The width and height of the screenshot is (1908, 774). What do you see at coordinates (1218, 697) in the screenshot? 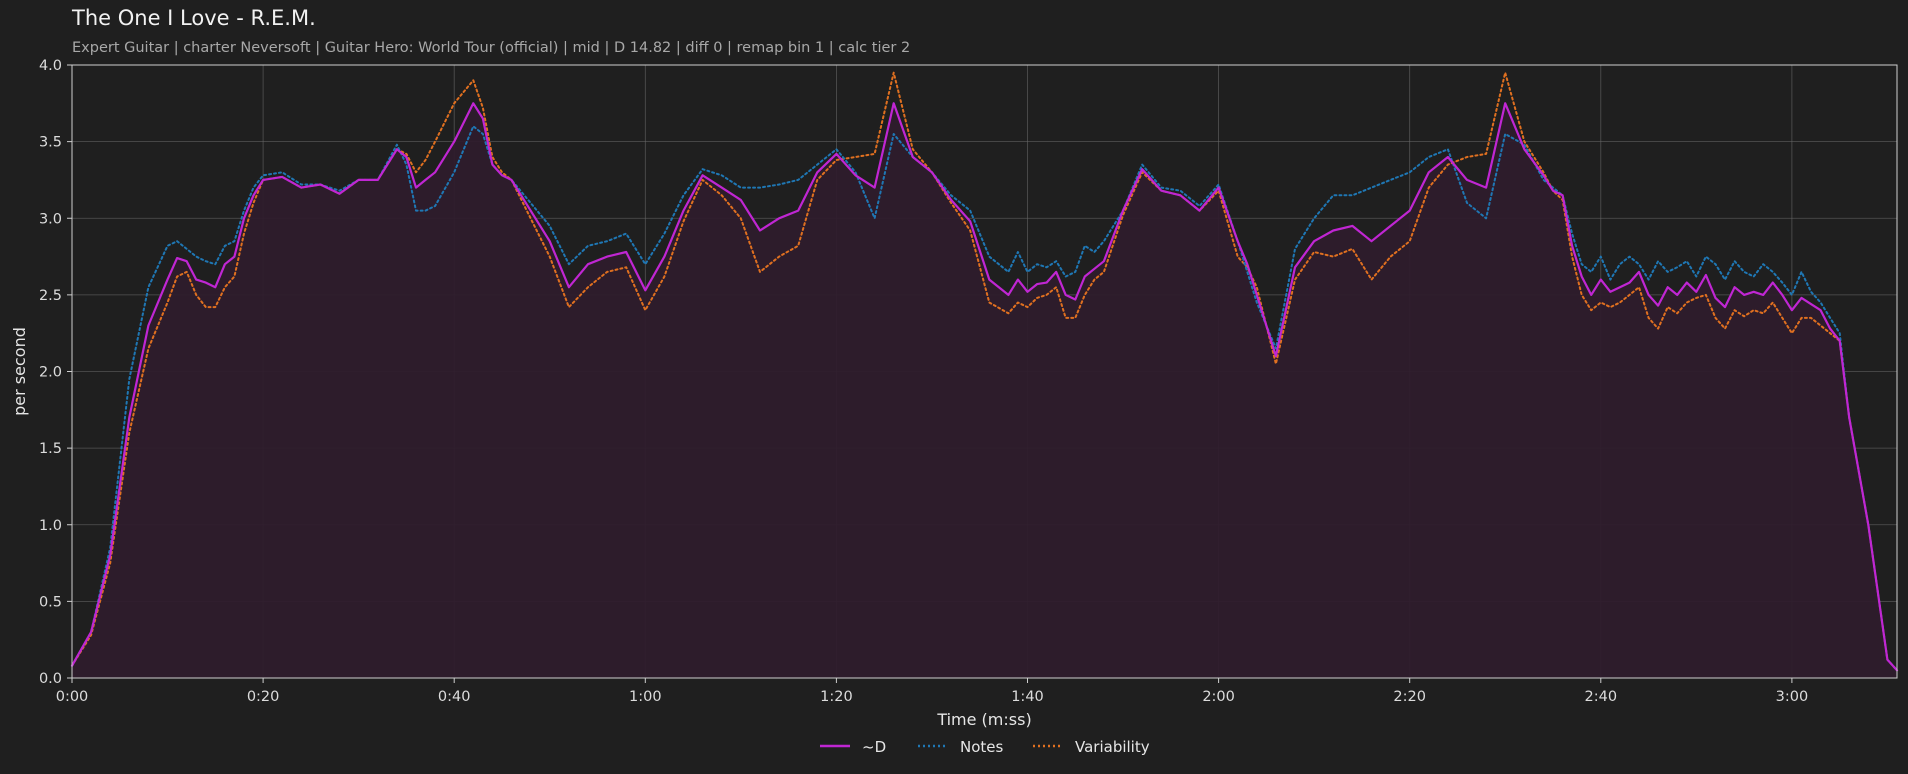
I see `x-tick-label: 2:00` at bounding box center [1218, 697].